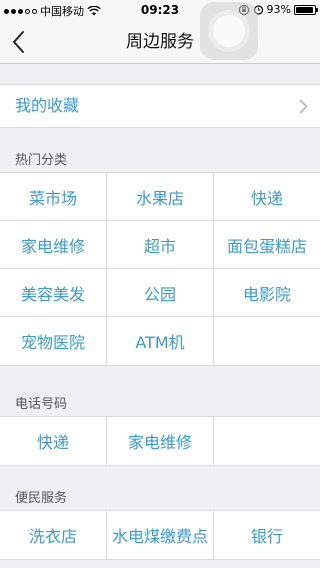 This screenshot has width=320, height=568. I want to click on grid-row: 宠物医院 ATM机, so click(160, 341).